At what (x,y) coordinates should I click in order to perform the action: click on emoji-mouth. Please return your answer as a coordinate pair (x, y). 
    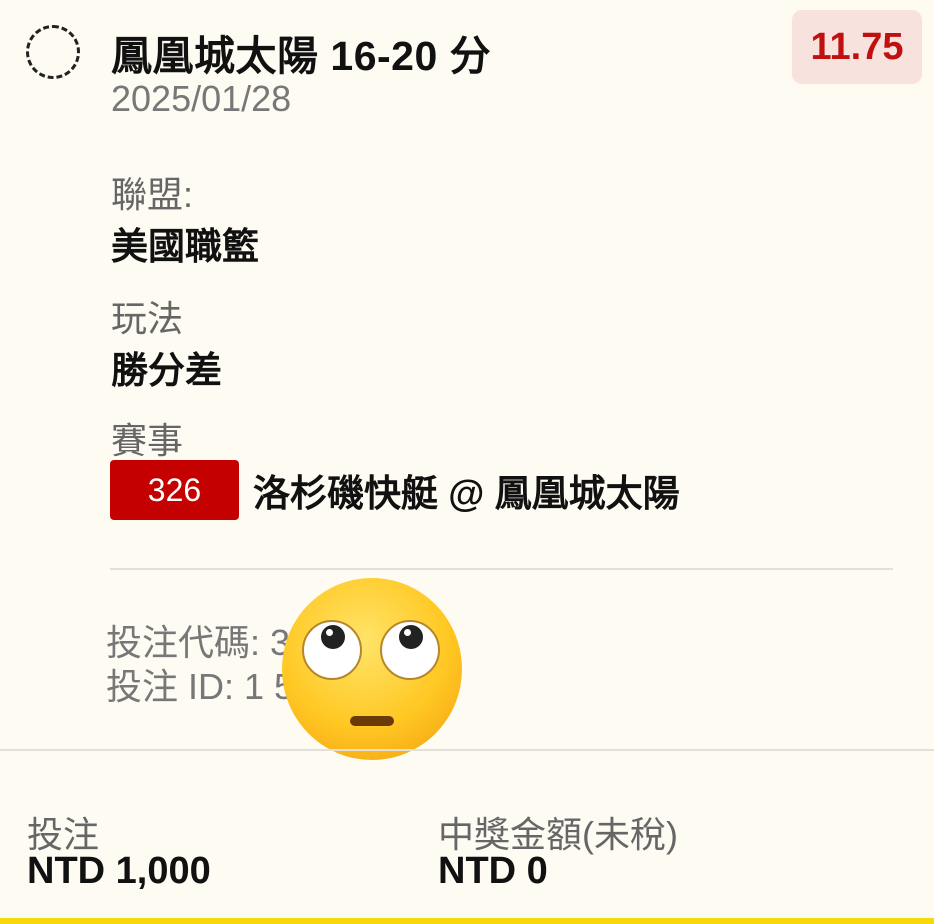
    Looking at the image, I should click on (372, 721).